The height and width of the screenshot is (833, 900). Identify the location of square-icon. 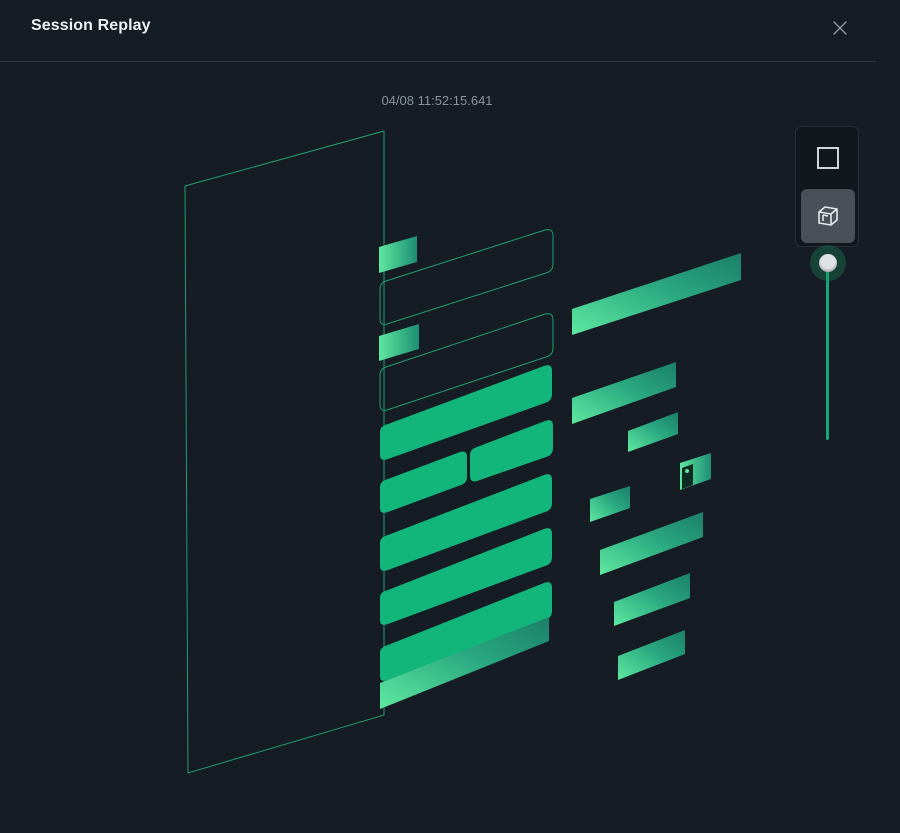
(828, 158).